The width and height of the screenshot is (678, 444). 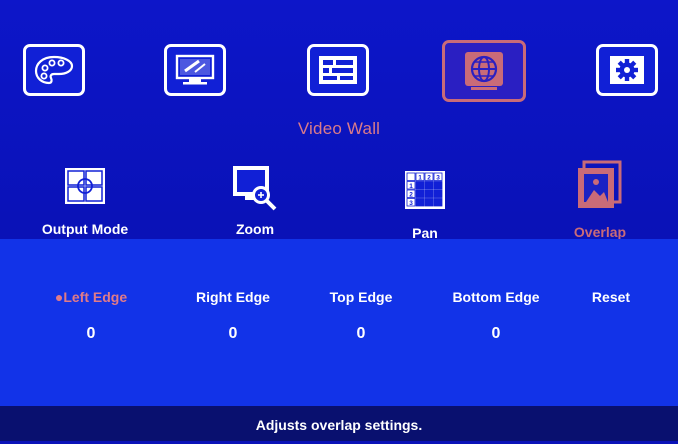 I want to click on bottom-edge-setting: Bottom Edge 0, so click(x=496, y=316).